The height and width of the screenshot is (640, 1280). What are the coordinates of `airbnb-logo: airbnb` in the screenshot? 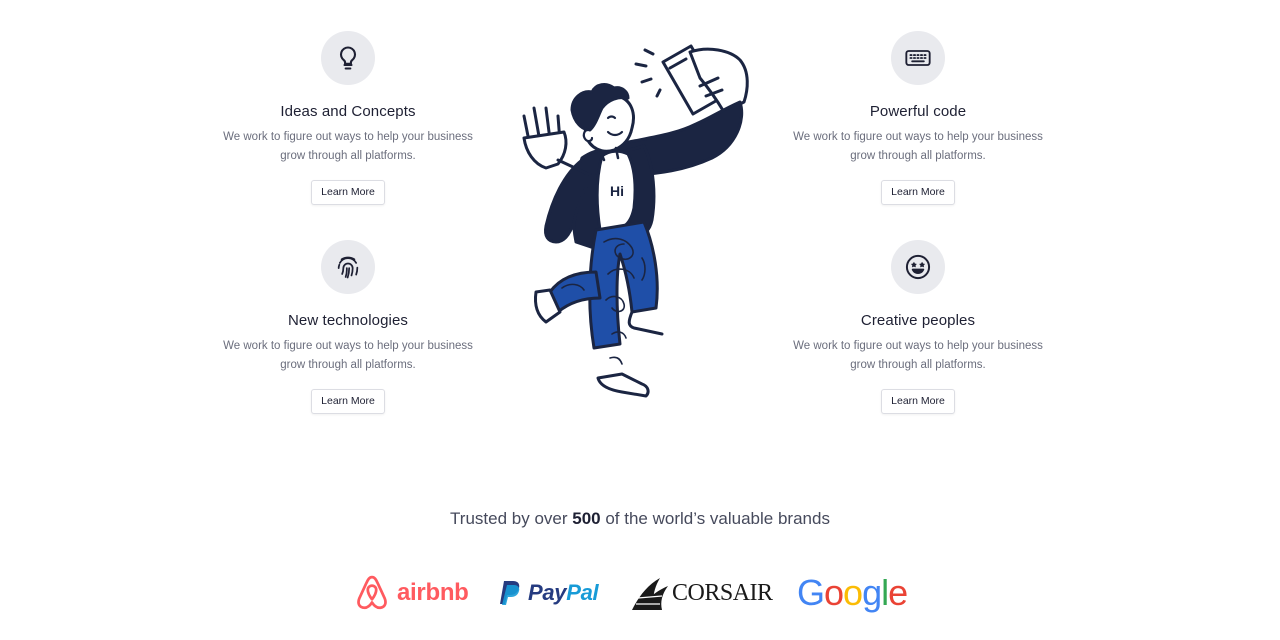 It's located at (412, 593).